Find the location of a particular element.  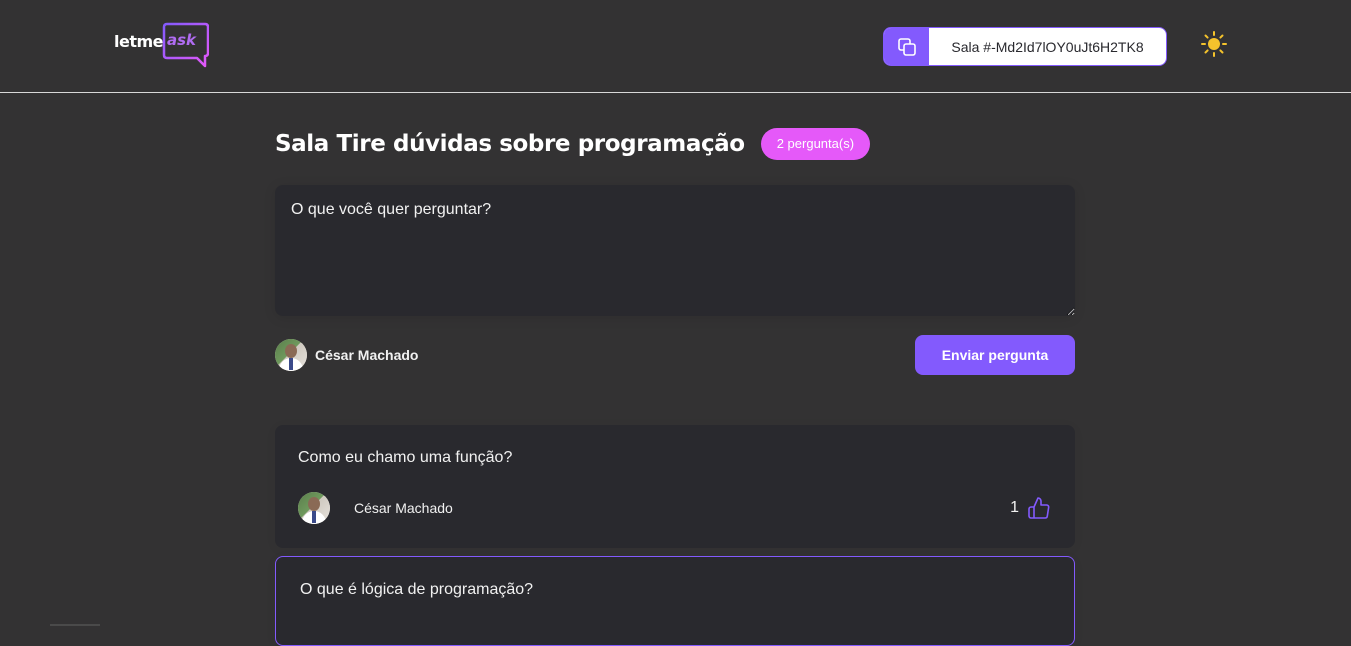

author-name: César Machado is located at coordinates (403, 508).